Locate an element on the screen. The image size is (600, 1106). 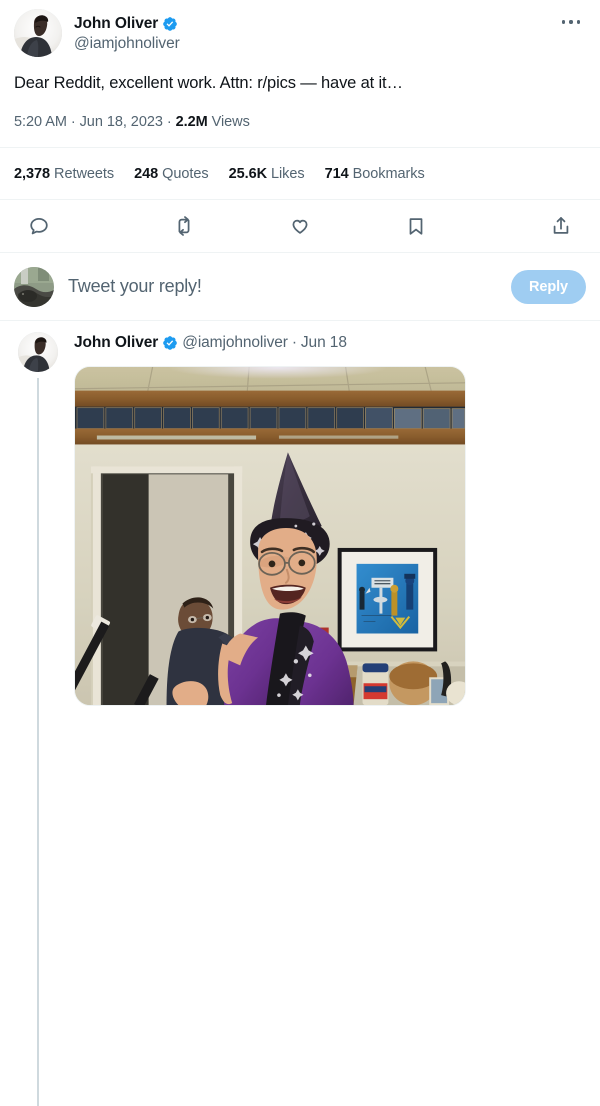
author-name-row: John Oliver is located at coordinates (127, 24).